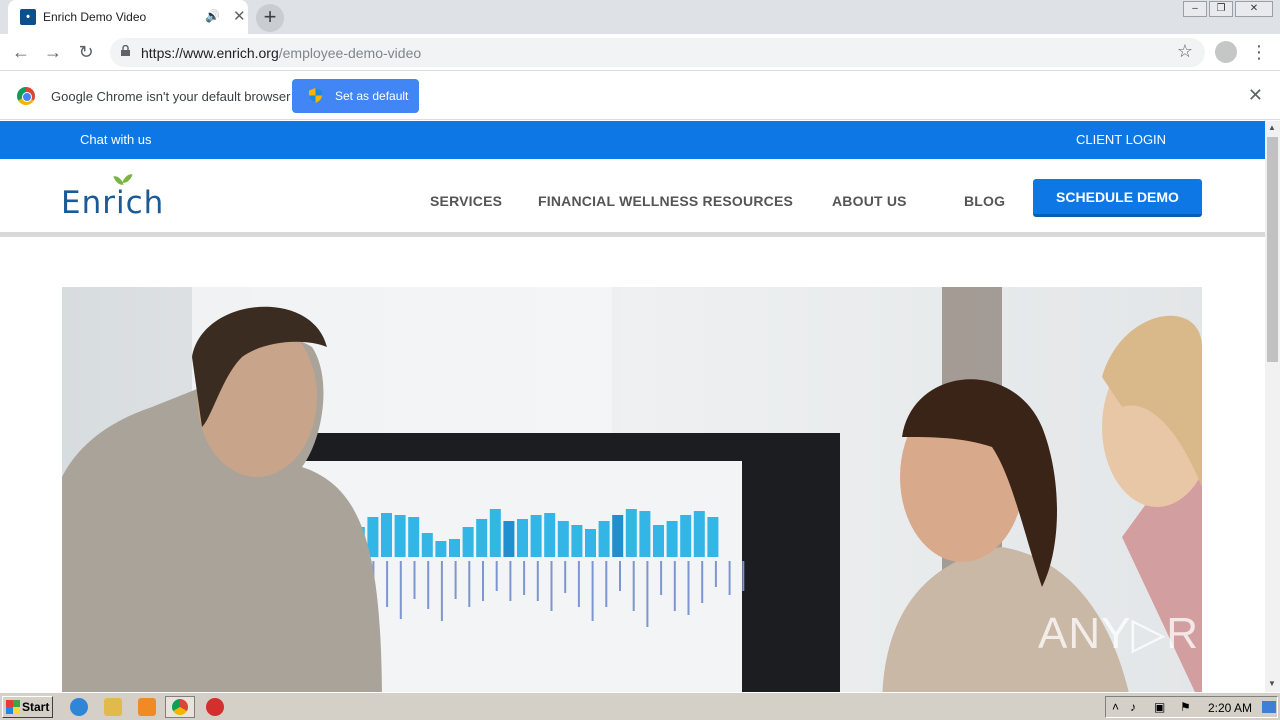 The image size is (1280, 720). What do you see at coordinates (13, 707) in the screenshot?
I see `windows-flag-icon` at bounding box center [13, 707].